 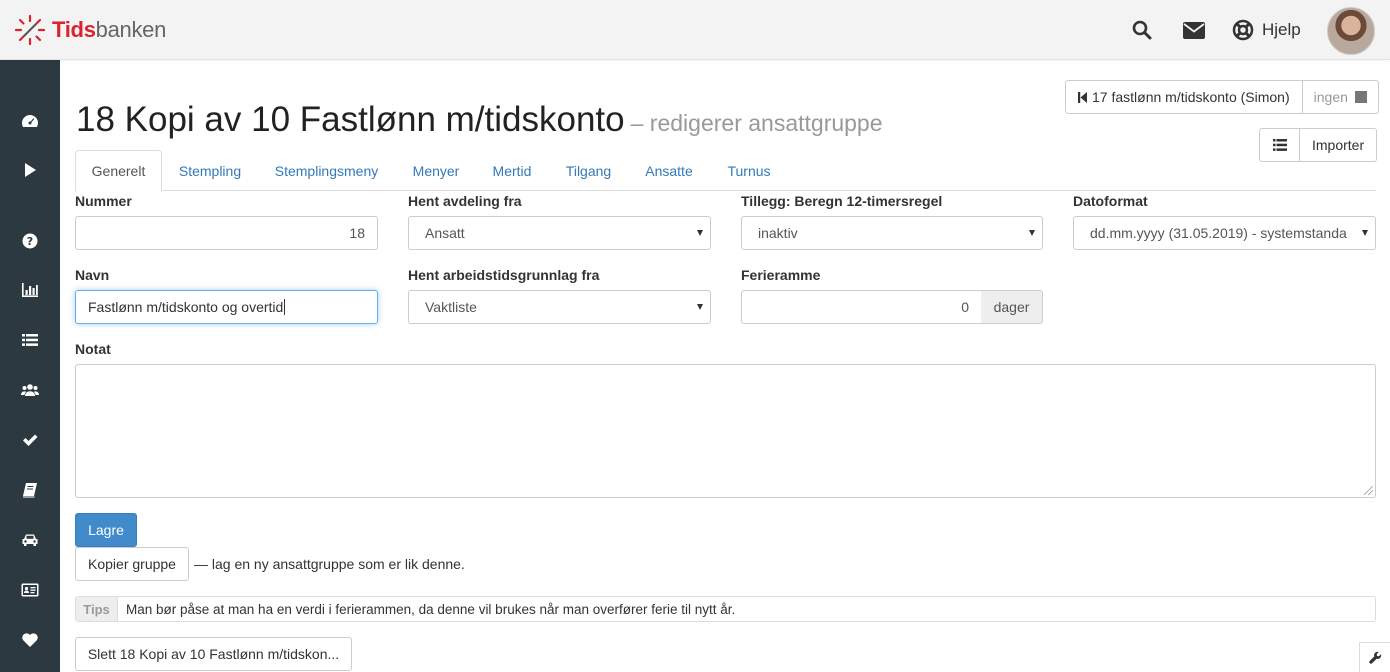 What do you see at coordinates (1281, 29) in the screenshot?
I see `help-label: Hjelp` at bounding box center [1281, 29].